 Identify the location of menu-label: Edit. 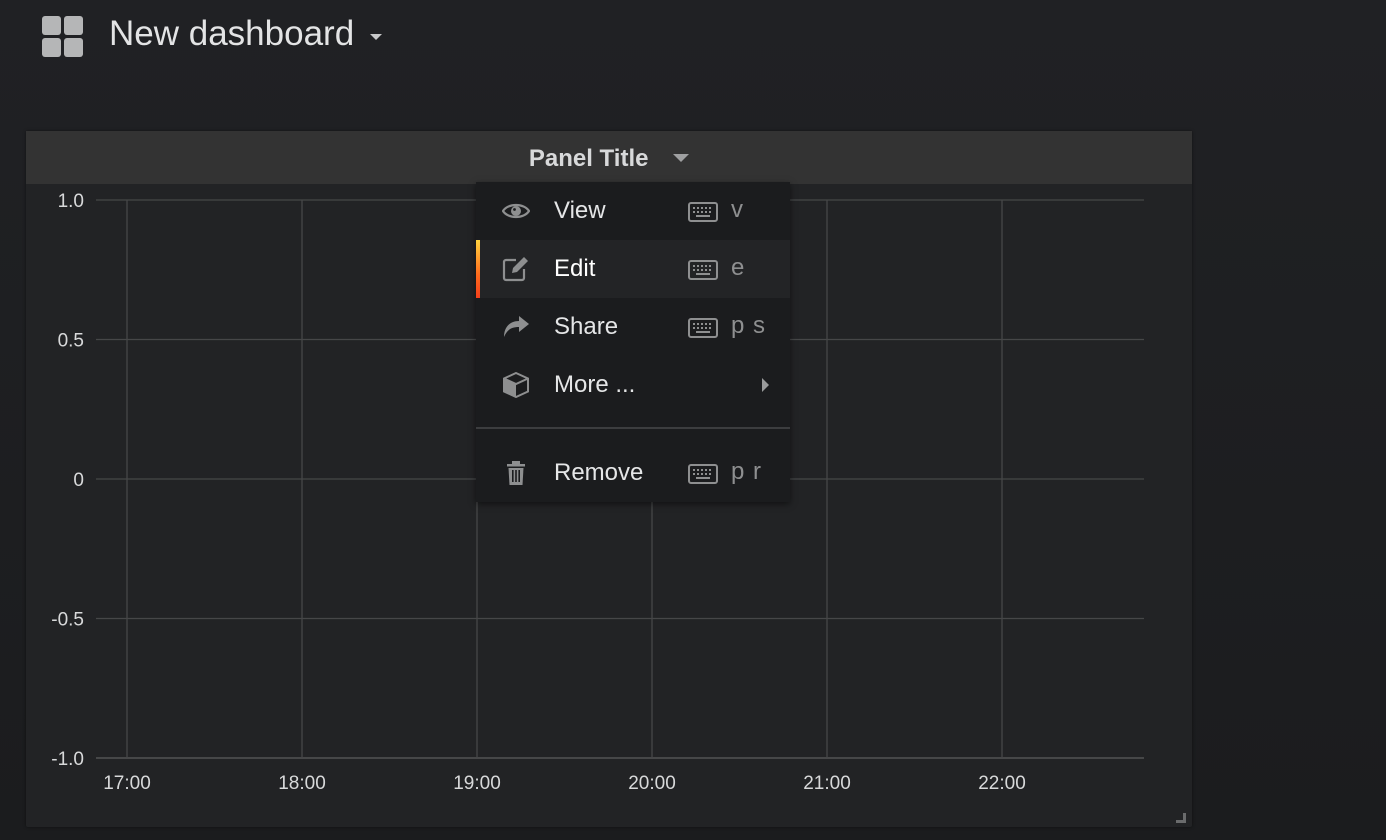
(575, 268).